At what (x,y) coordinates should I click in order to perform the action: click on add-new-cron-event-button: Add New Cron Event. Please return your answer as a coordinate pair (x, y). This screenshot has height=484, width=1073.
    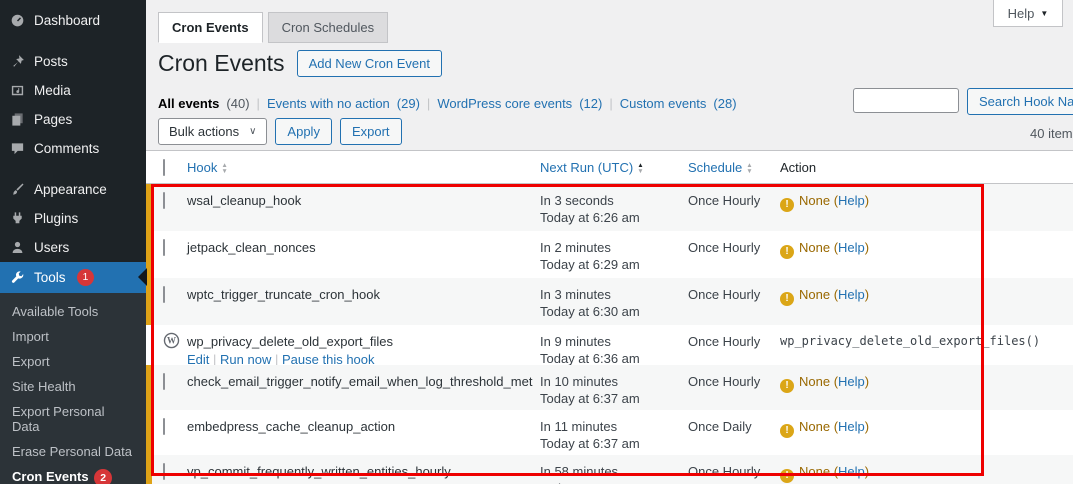
    Looking at the image, I should click on (369, 63).